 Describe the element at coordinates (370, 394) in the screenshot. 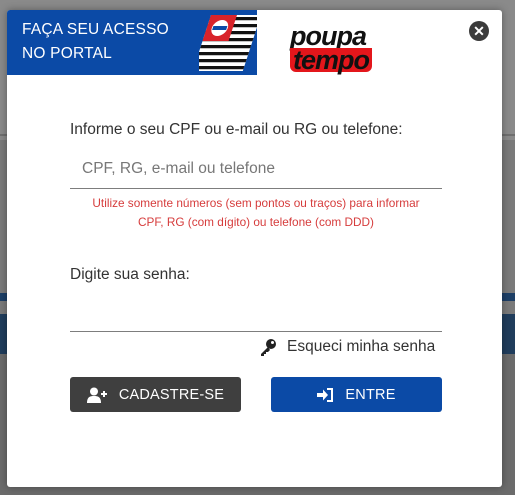

I see `enter-button-label: ENTRE` at that location.